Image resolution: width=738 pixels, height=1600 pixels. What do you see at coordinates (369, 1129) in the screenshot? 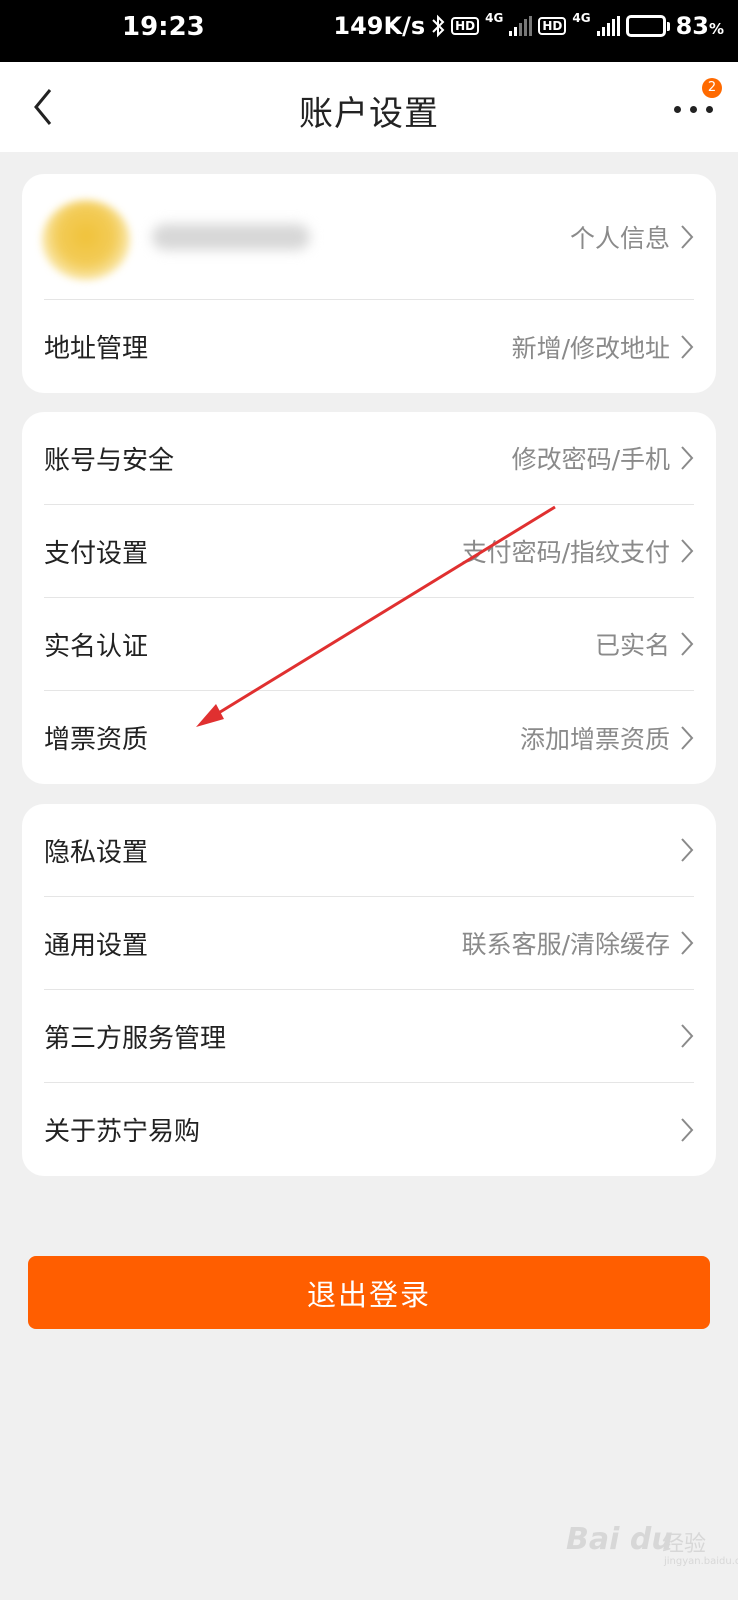
I see `settings-row-about: 关于苏宁易购` at bounding box center [369, 1129].